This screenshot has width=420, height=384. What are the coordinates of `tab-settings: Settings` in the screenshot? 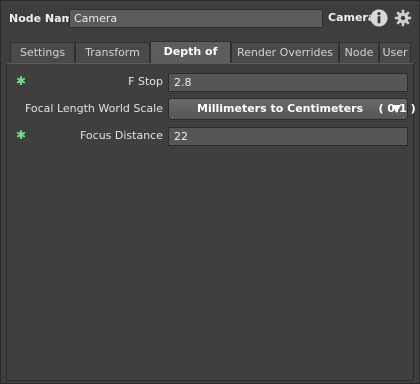 It's located at (42, 52).